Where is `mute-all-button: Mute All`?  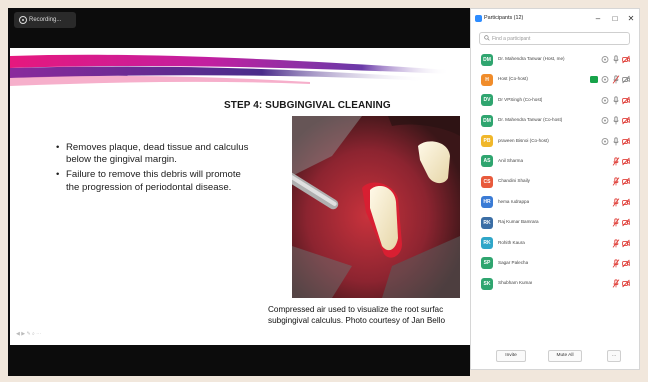
mute-all-button: Mute All is located at coordinates (565, 356).